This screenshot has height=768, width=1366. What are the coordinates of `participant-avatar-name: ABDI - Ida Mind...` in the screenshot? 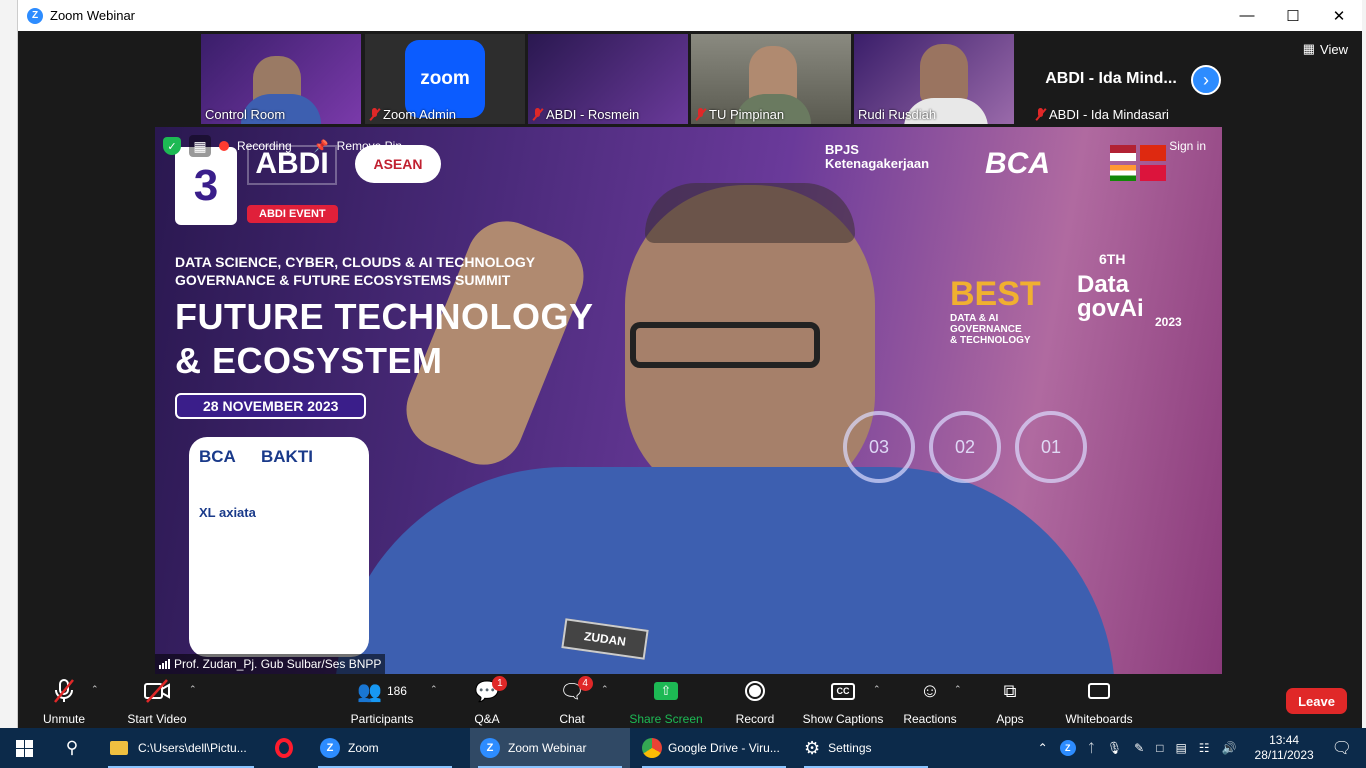 It's located at (1111, 78).